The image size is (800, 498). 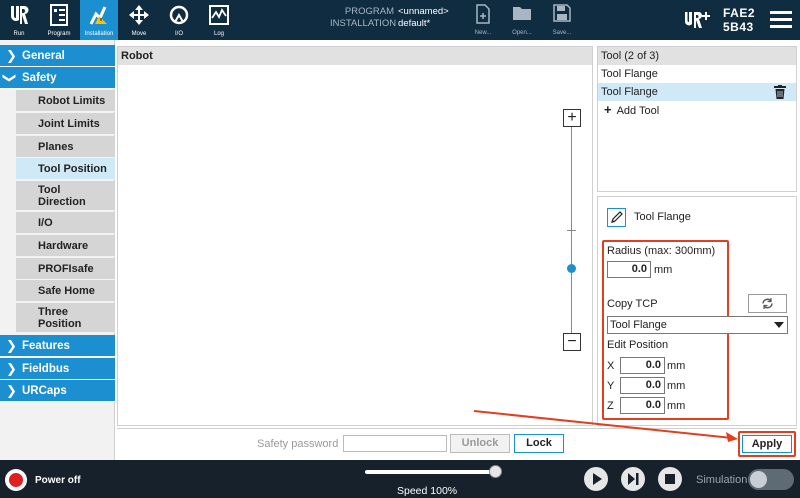 I want to click on safety-password-label: Safety password, so click(x=298, y=444).